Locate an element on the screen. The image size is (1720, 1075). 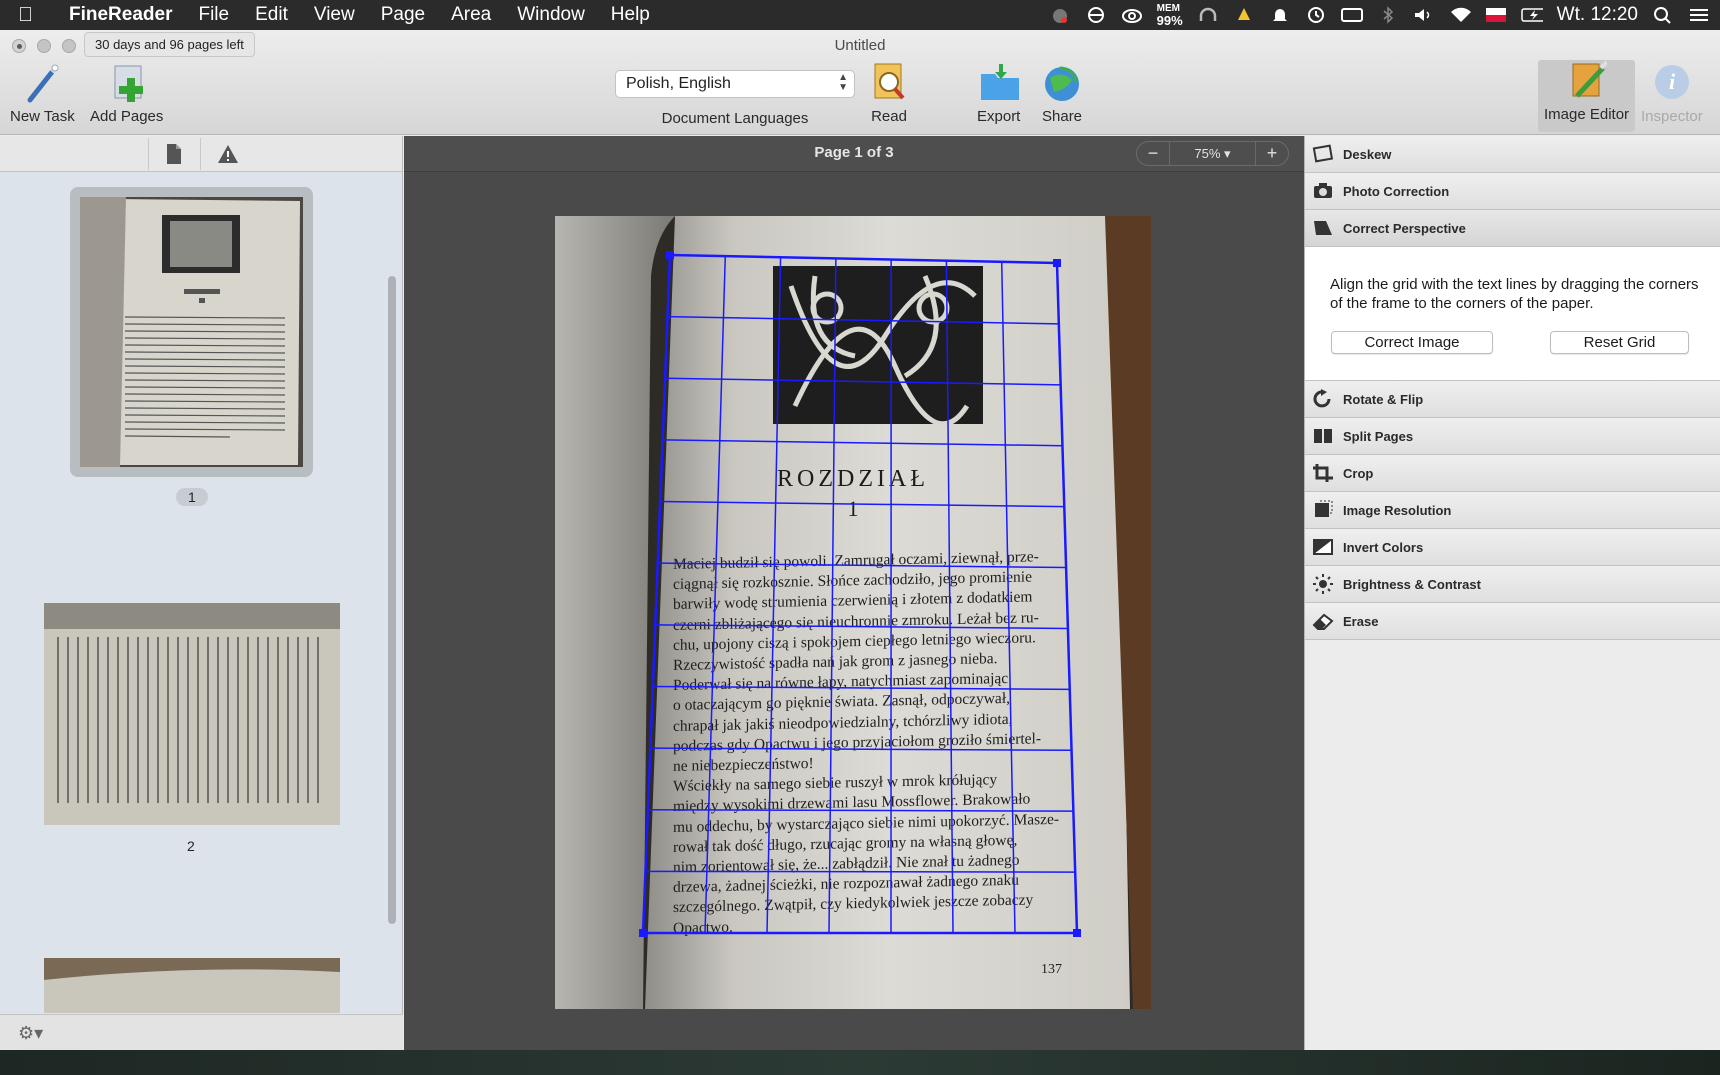
bell-icon is located at coordinates (1280, 15).